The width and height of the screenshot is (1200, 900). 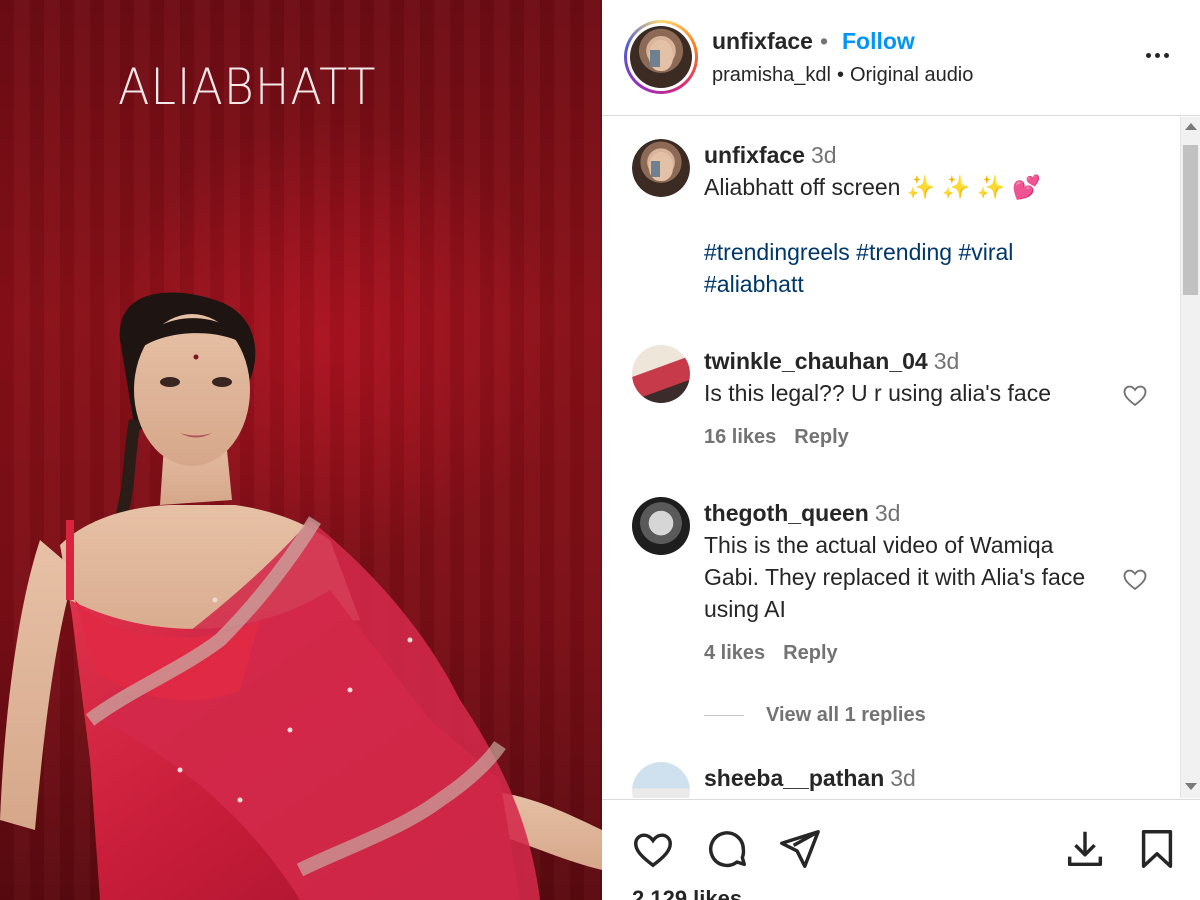 What do you see at coordinates (823, 155) in the screenshot?
I see `caption-time: 3d` at bounding box center [823, 155].